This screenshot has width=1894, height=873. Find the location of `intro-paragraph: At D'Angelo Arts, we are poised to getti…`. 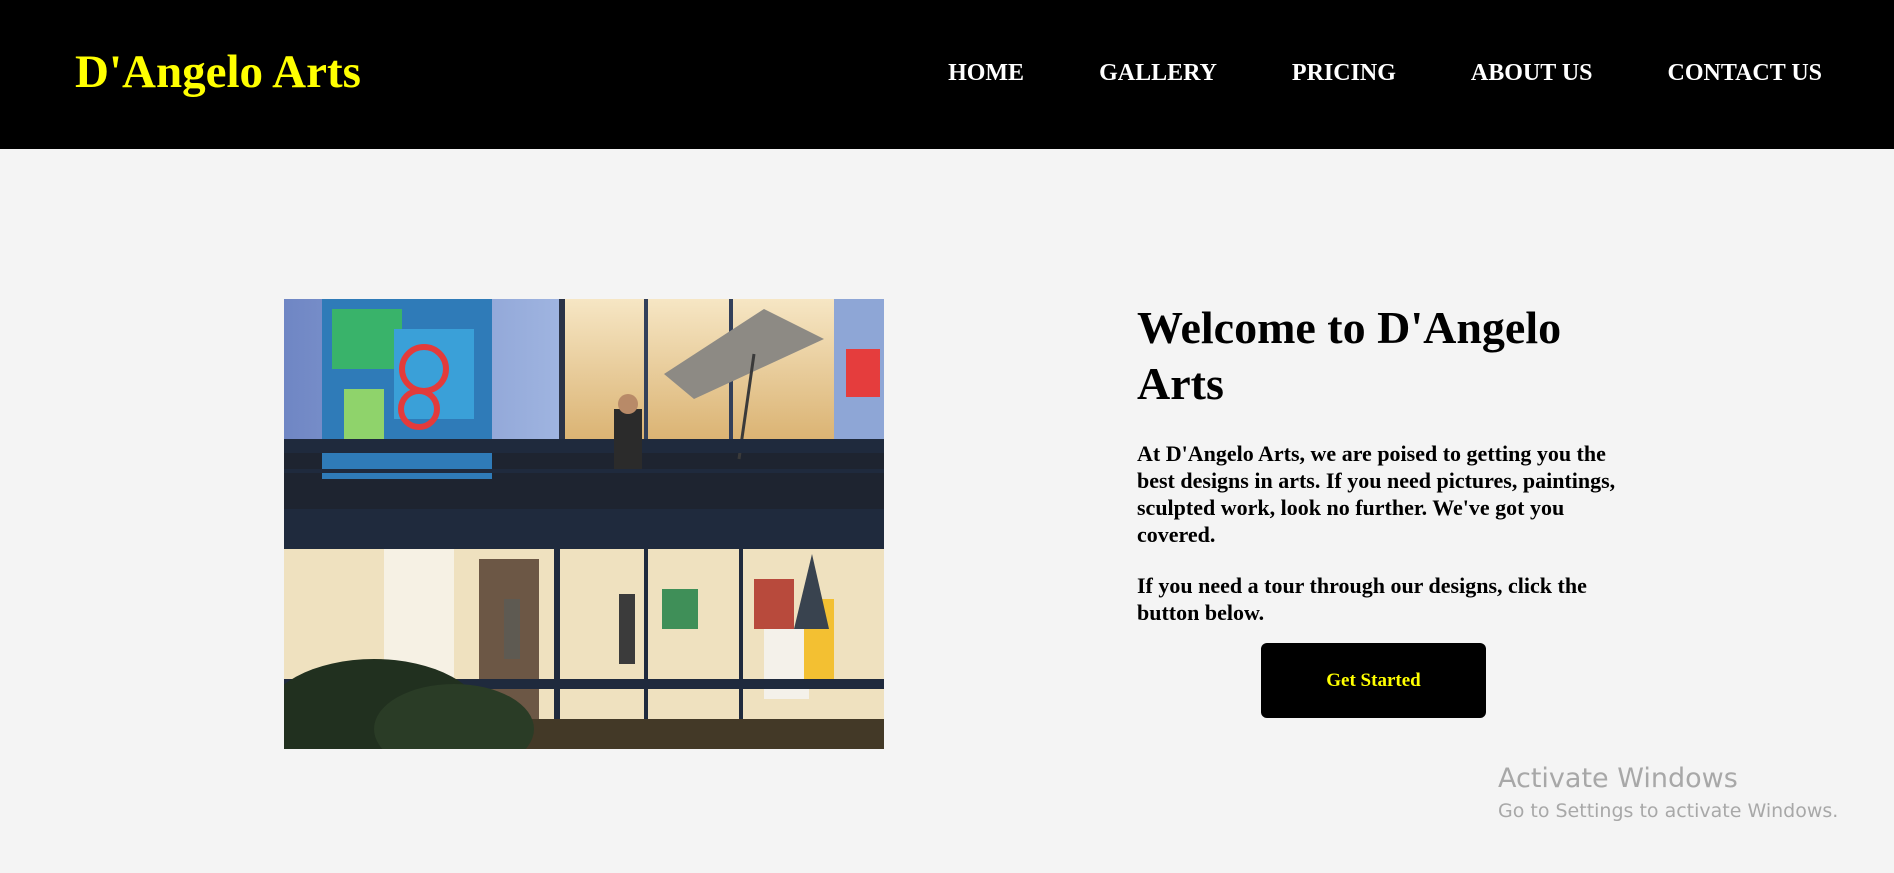

intro-paragraph: At D'Angelo Arts, we are poised to getti… is located at coordinates (1376, 494).